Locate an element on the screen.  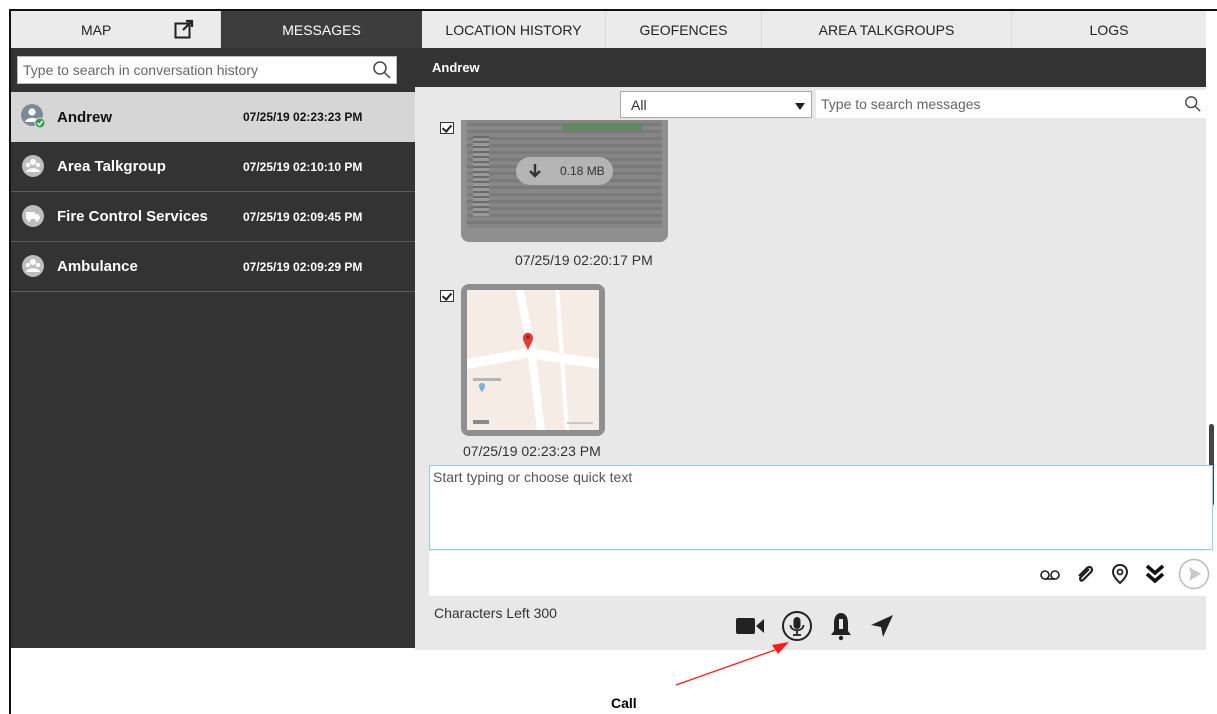
conversation-title: Andrew is located at coordinates (810, 67).